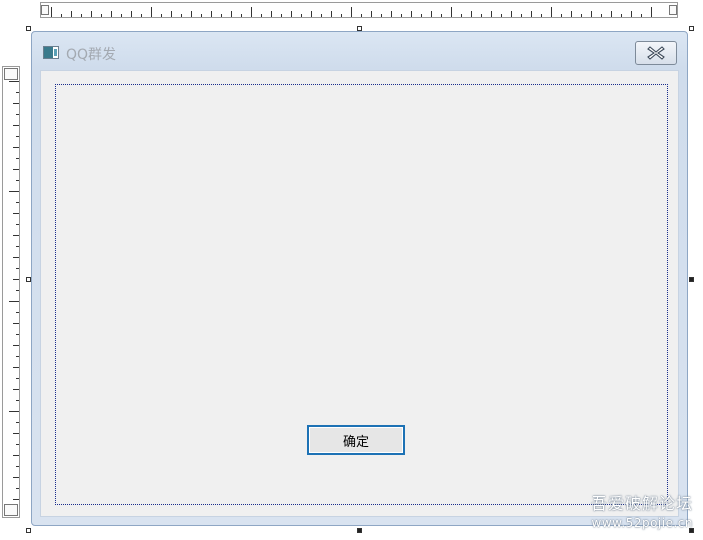 The height and width of the screenshot is (540, 703). Describe the element at coordinates (359, 28) in the screenshot. I see `resize-handle-top` at that location.